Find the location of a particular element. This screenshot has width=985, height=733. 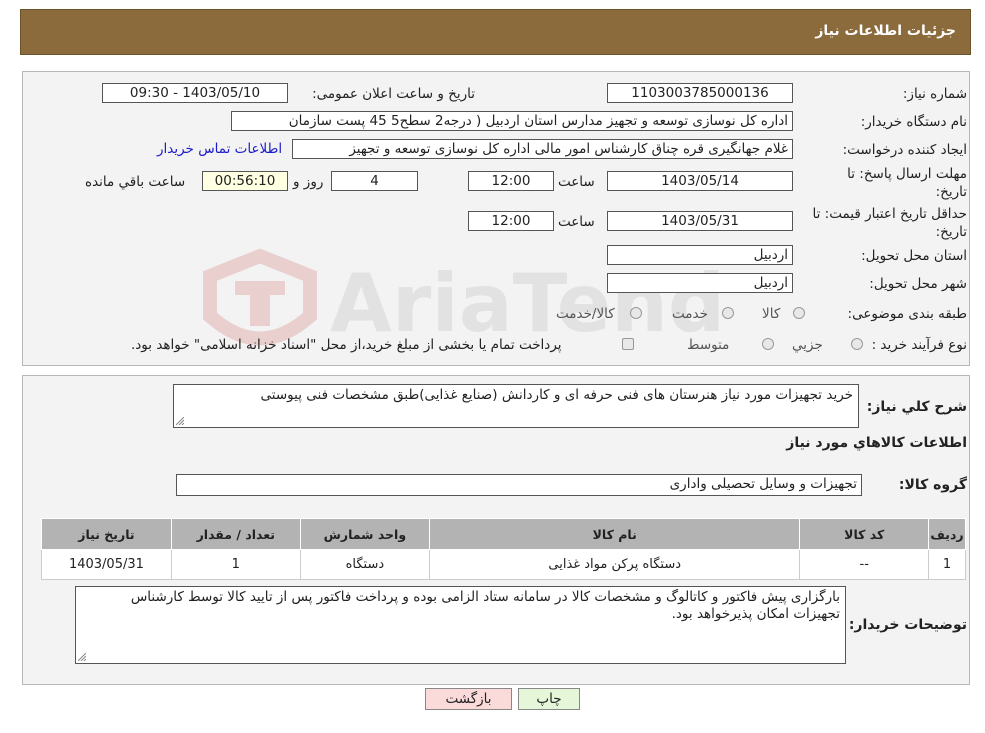

remaining-time-field: 00:56:10 is located at coordinates (245, 181).